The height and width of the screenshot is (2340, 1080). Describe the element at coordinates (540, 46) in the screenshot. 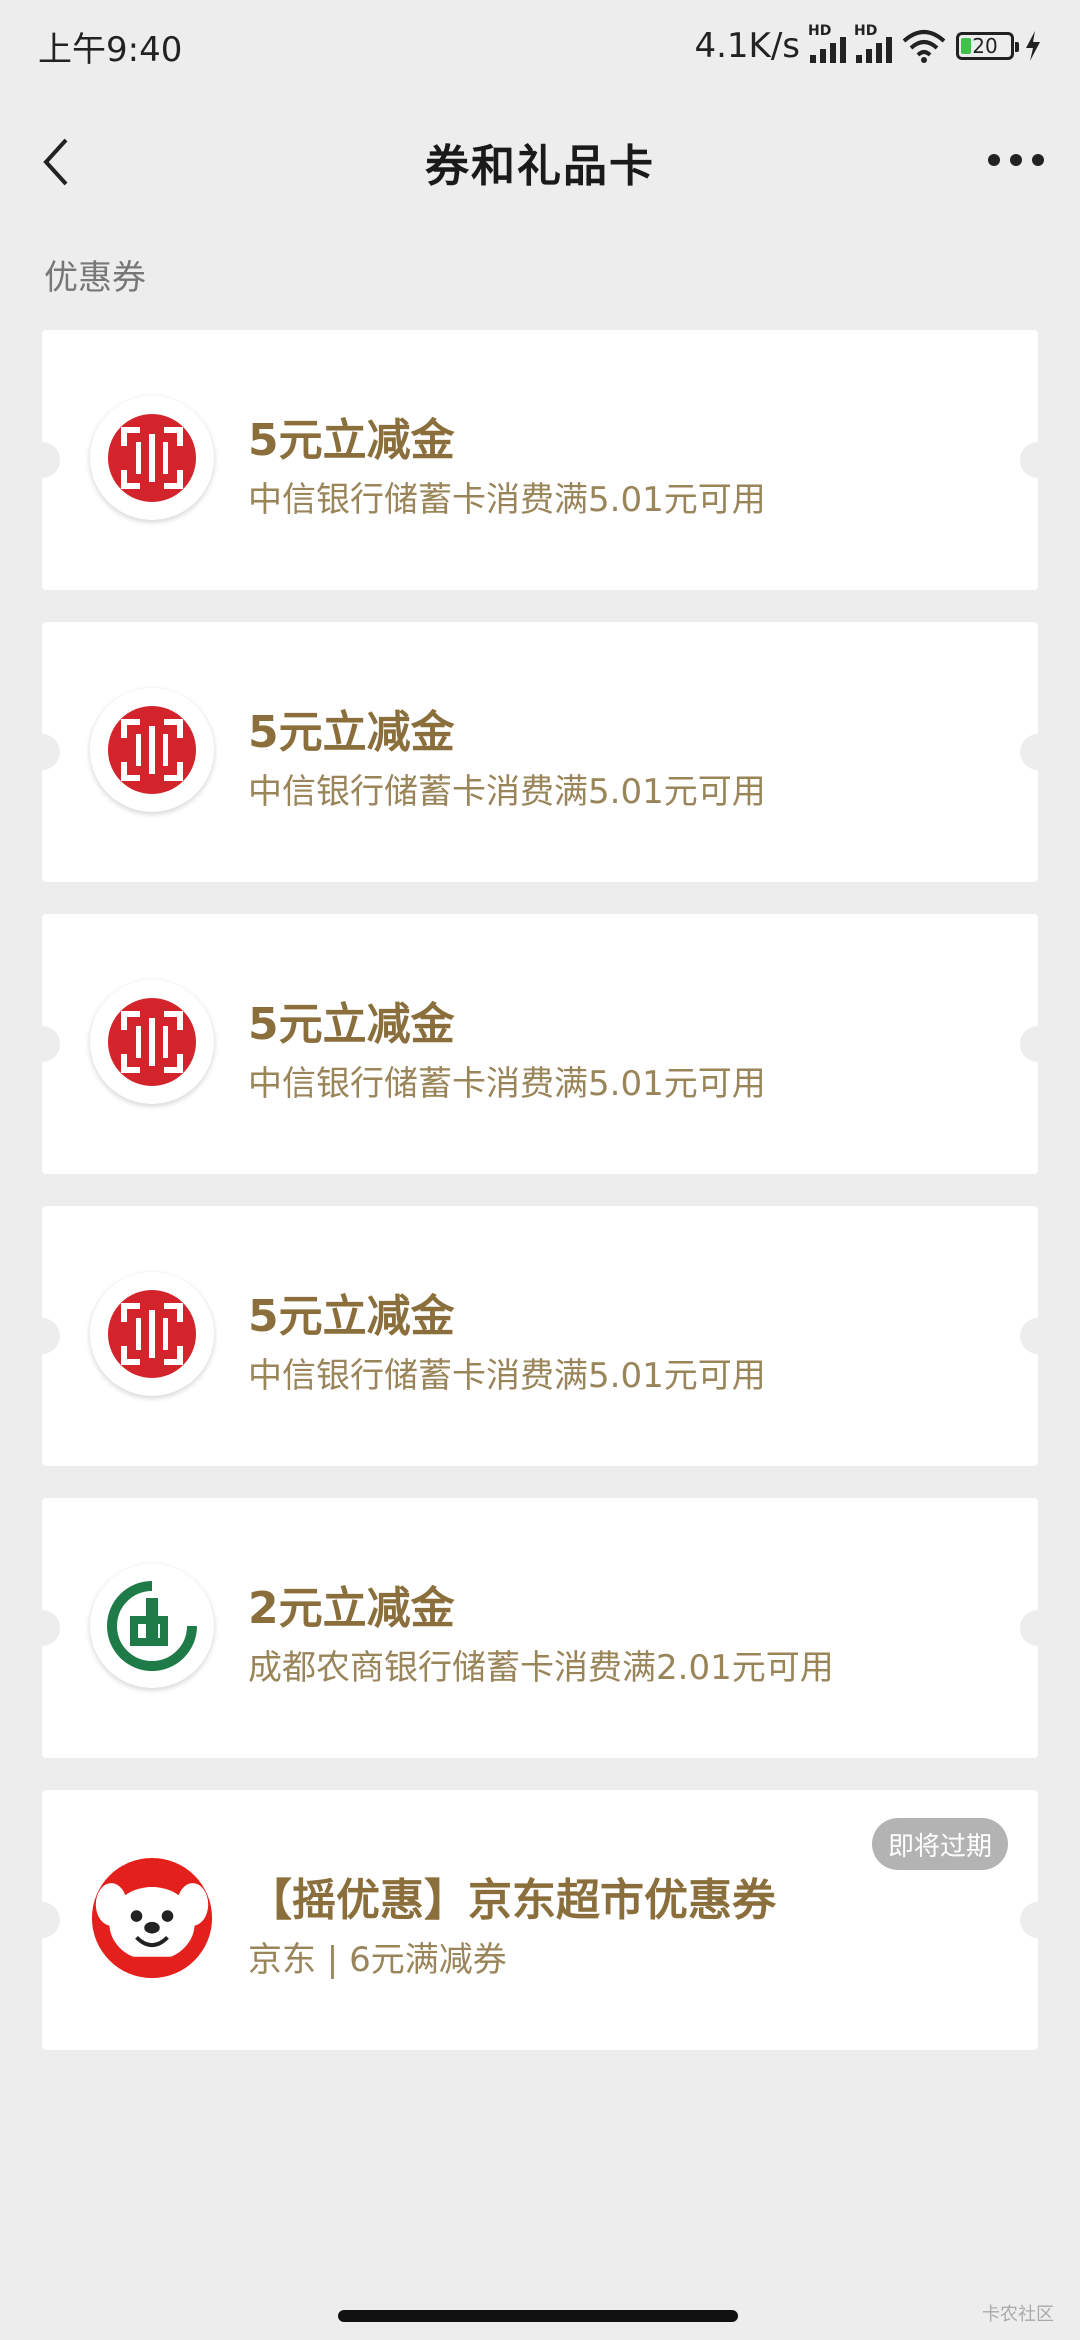

I see `status-bar: 上午9:40 4.1K/s HD HD 20` at that location.